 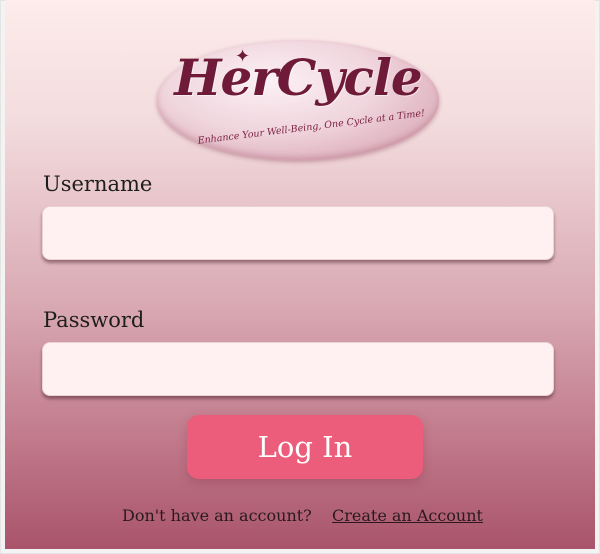 What do you see at coordinates (298, 233) in the screenshot?
I see `username-input` at bounding box center [298, 233].